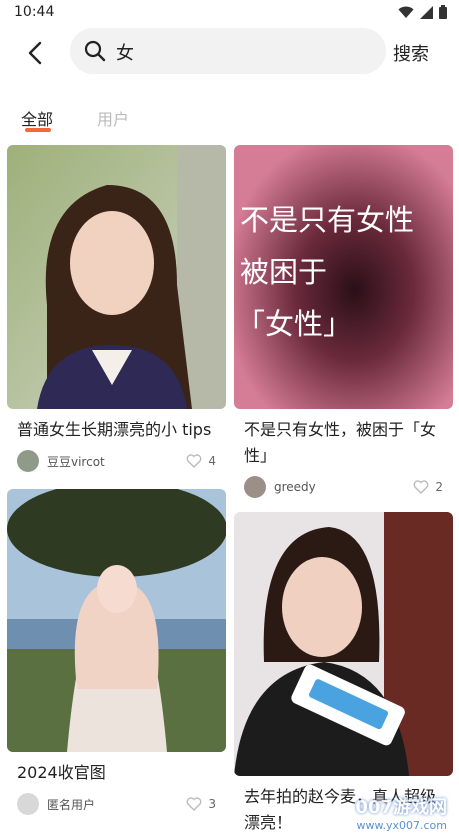  Describe the element at coordinates (294, 324) in the screenshot. I see `image-text-line: 「女性」` at that location.